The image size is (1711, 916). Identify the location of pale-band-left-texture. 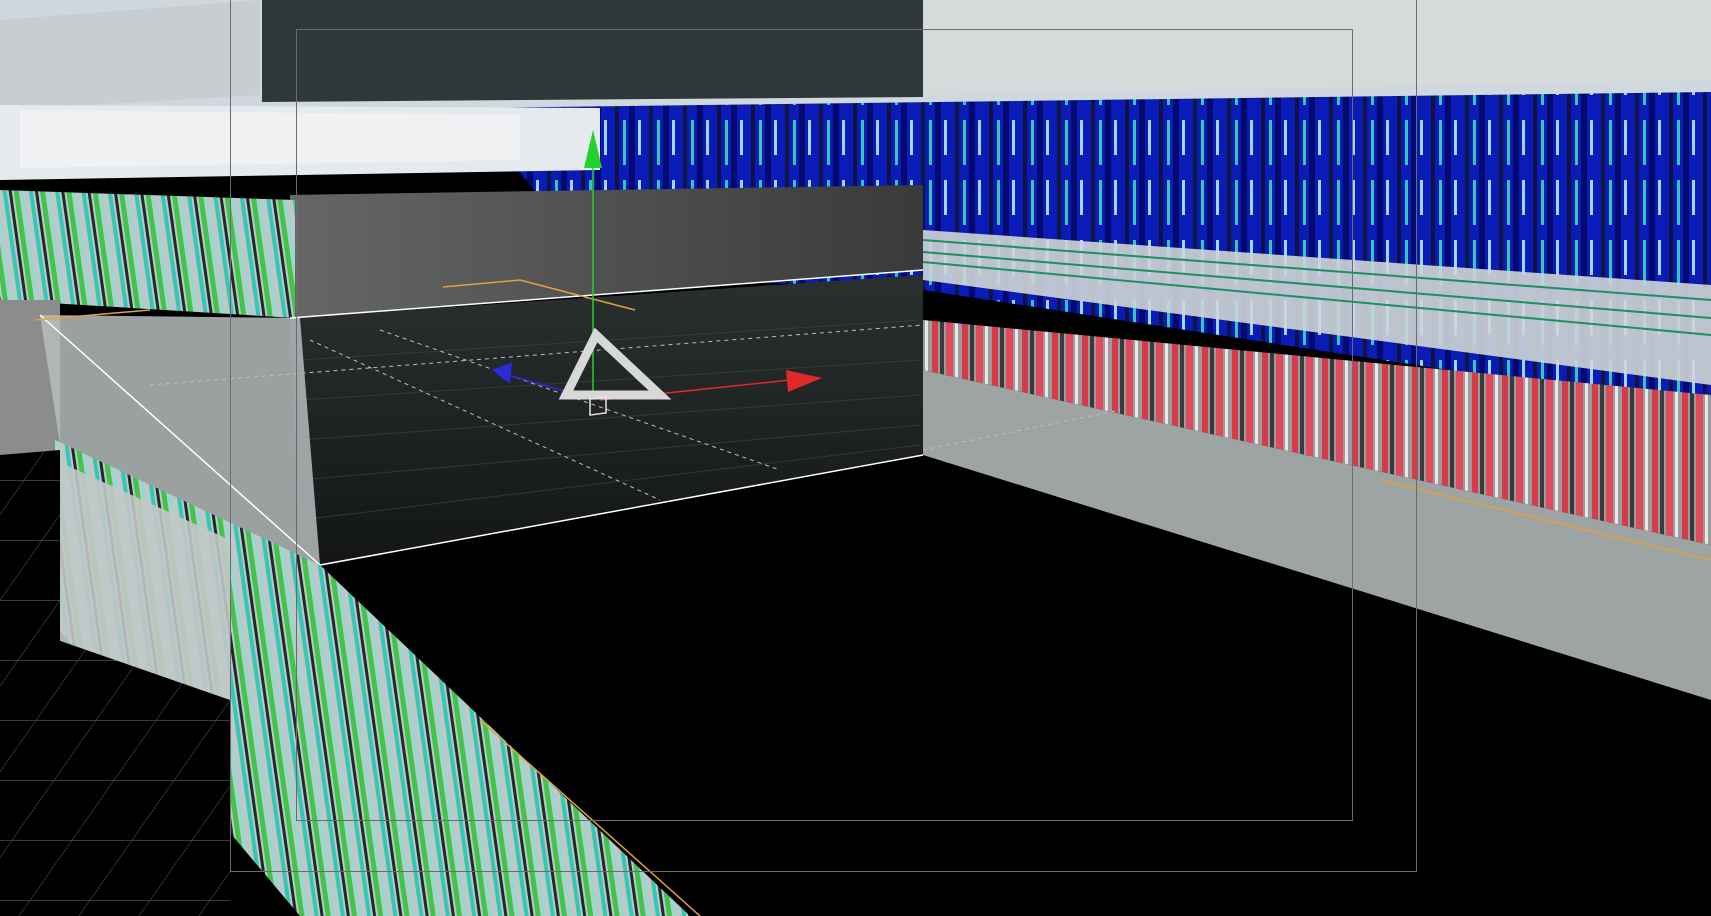
(270, 139).